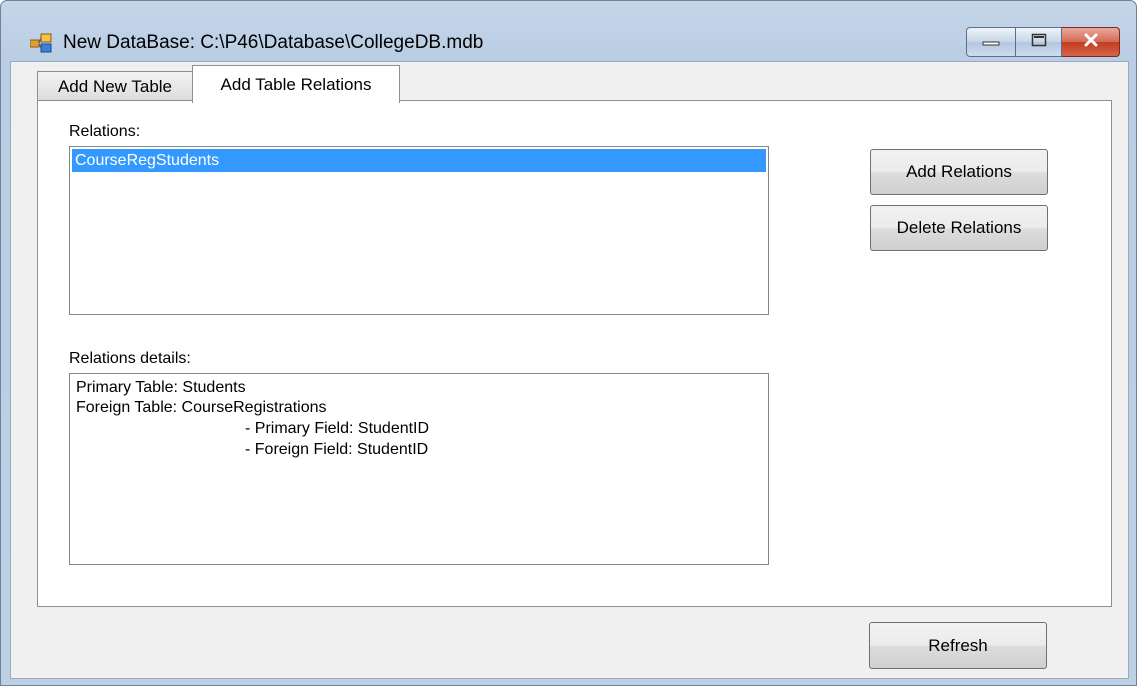 Image resolution: width=1137 pixels, height=686 pixels. I want to click on minimize-button, so click(991, 42).